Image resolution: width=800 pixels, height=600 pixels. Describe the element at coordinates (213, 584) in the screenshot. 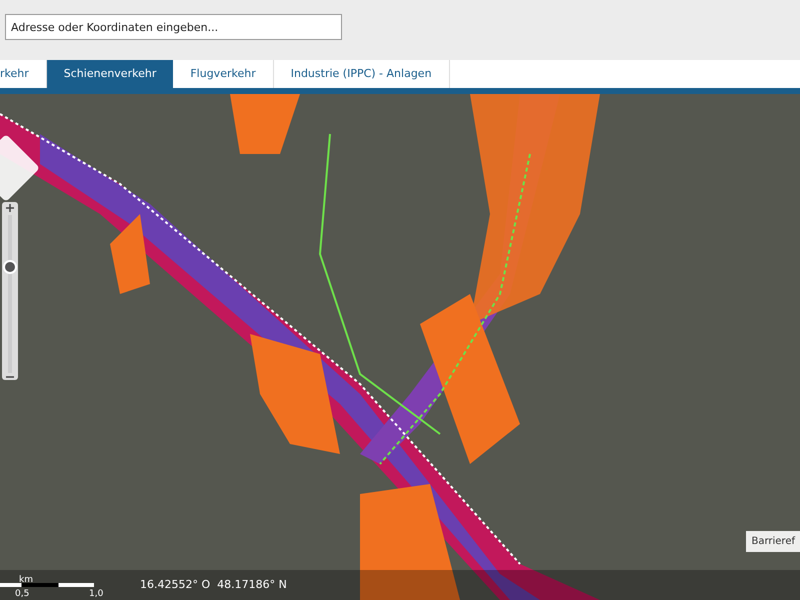

I see `coordinates-text: 16.42552° O 48.17186° N` at that location.